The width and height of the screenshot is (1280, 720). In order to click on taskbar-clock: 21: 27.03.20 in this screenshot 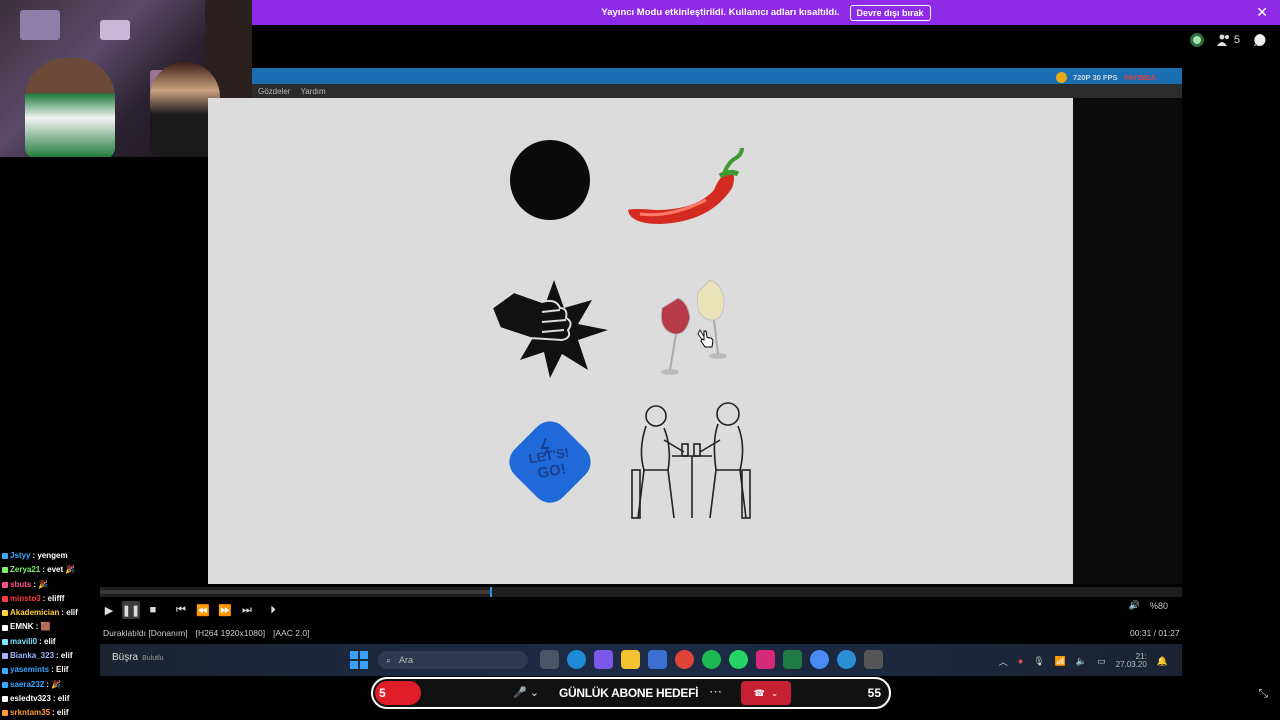, I will do `click(1131, 661)`.